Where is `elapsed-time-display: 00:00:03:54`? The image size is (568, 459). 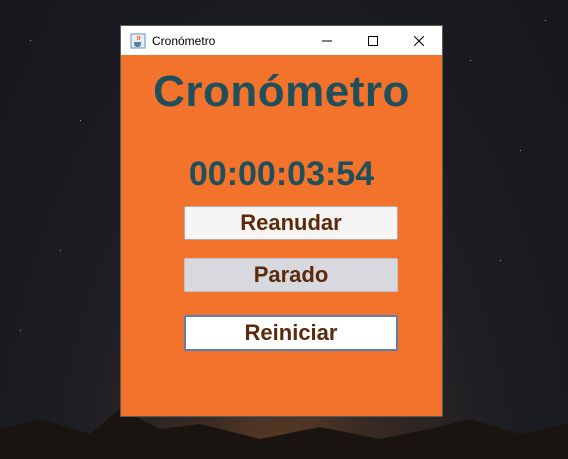 elapsed-time-display: 00:00:03:54 is located at coordinates (281, 174).